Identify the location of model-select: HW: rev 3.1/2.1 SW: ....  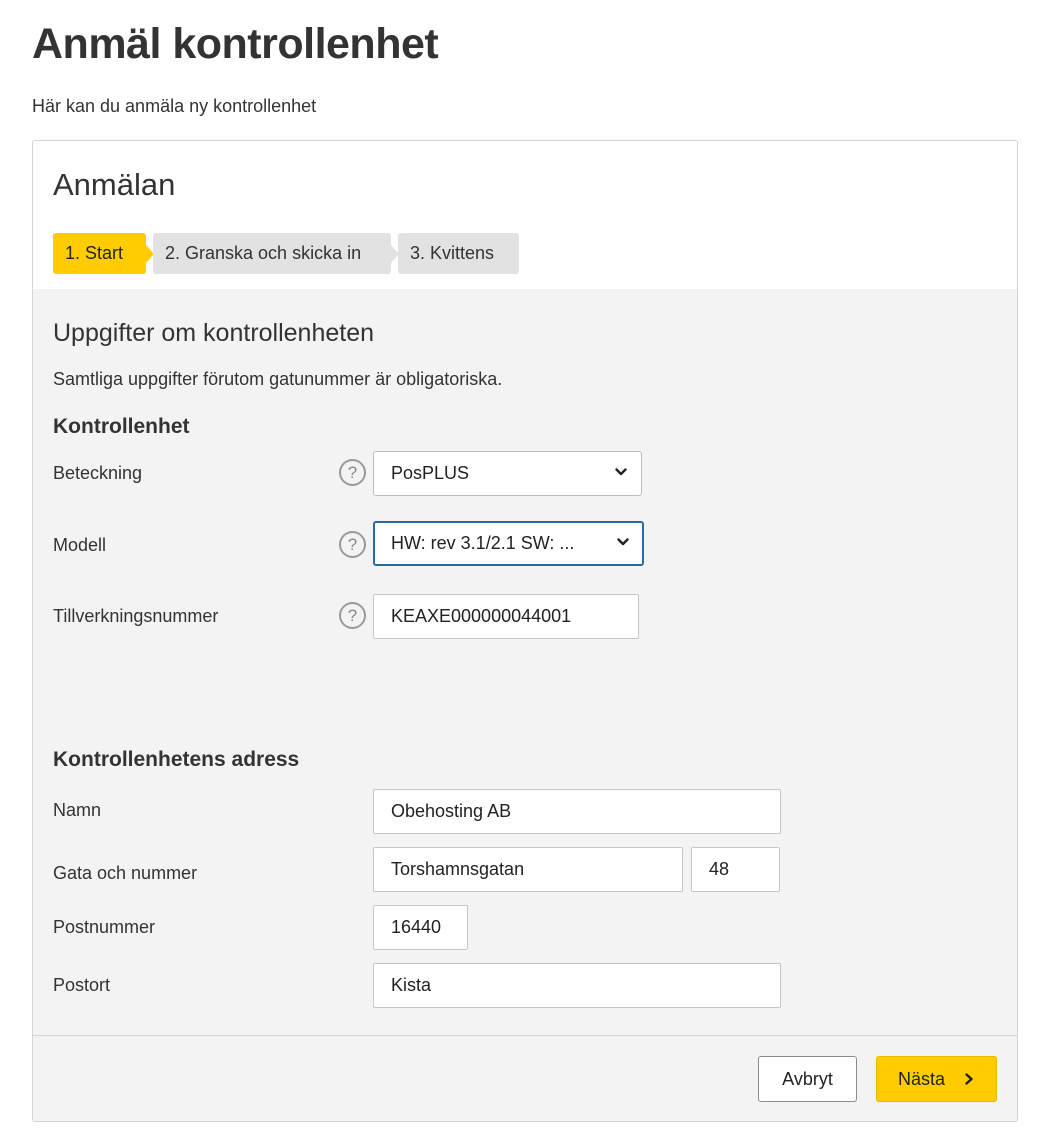
(508, 543).